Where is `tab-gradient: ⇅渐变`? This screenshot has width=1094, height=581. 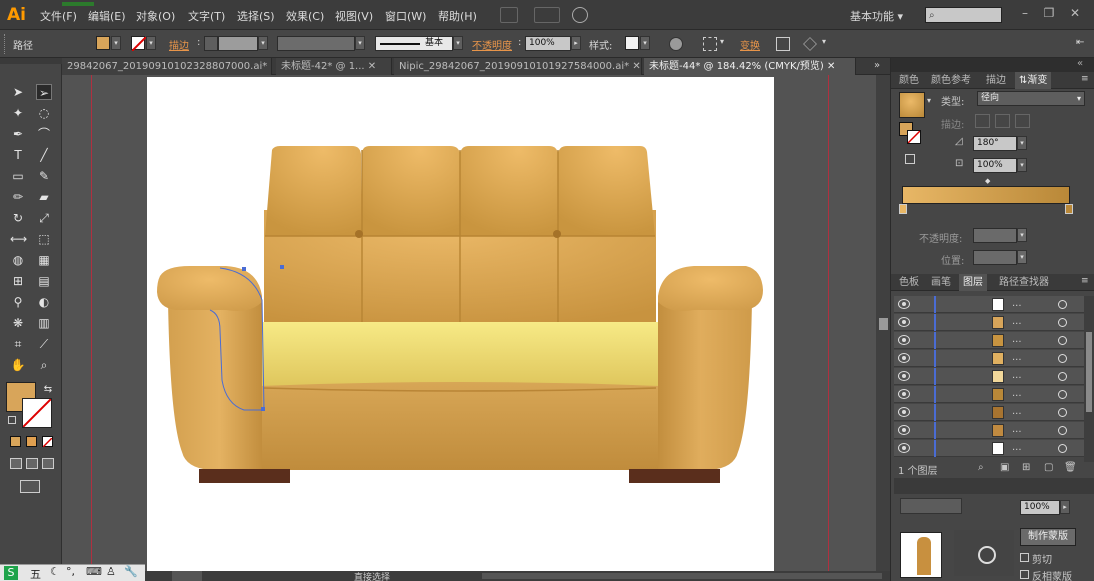 tab-gradient: ⇅渐变 is located at coordinates (1033, 80).